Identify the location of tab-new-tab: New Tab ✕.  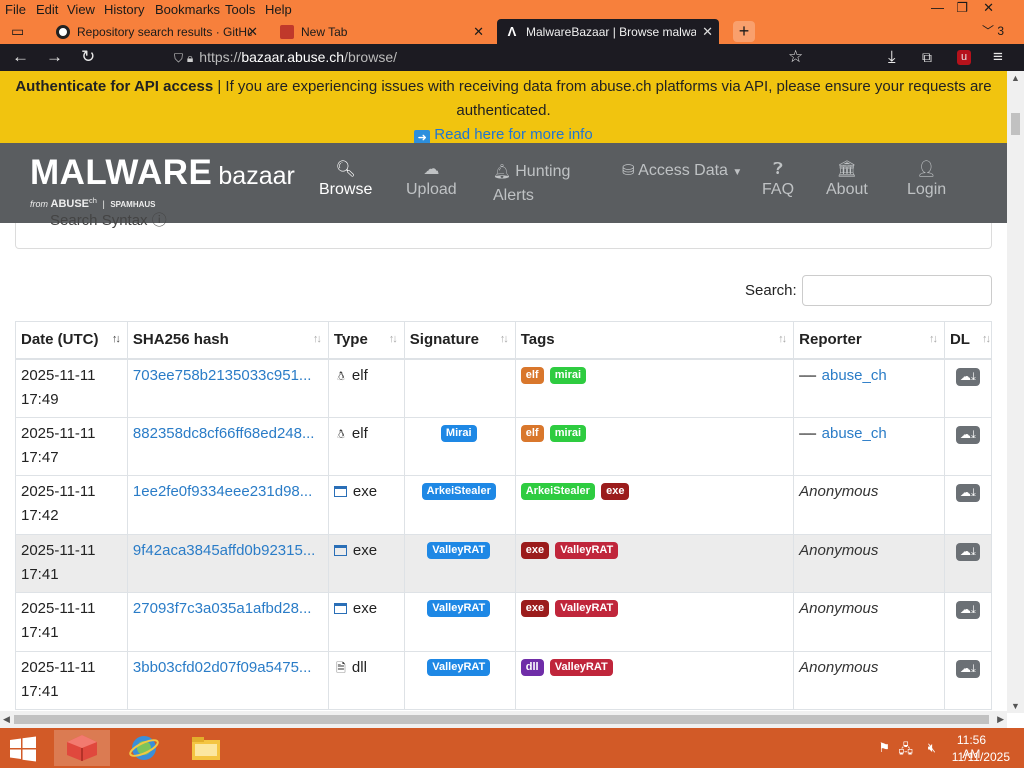
(381, 31).